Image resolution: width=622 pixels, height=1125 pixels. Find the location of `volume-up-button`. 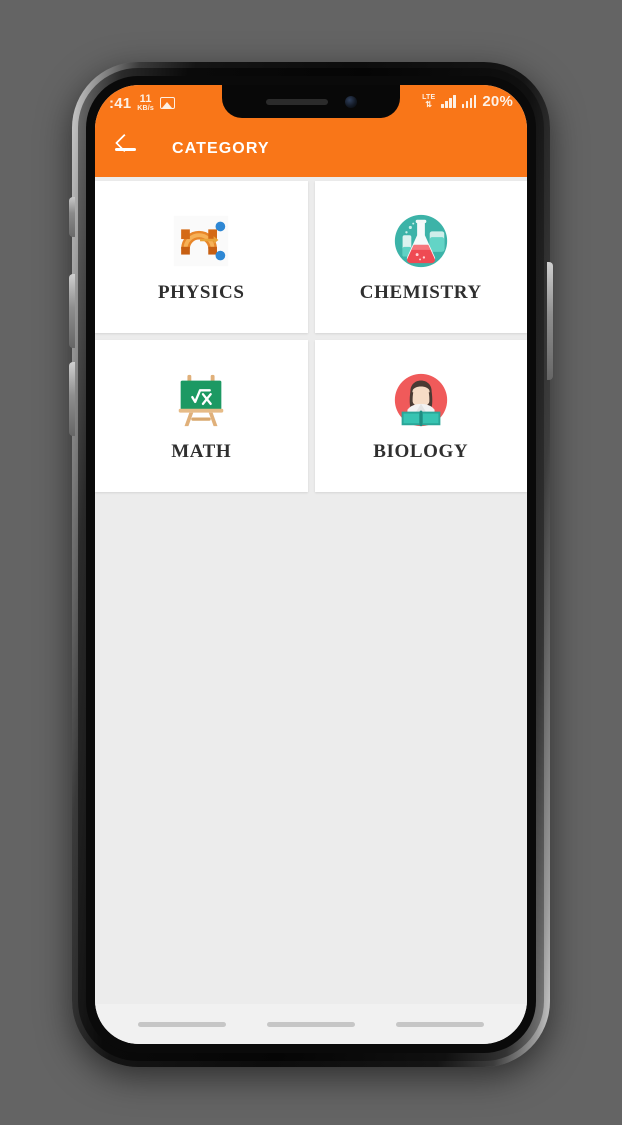

volume-up-button is located at coordinates (72, 311).